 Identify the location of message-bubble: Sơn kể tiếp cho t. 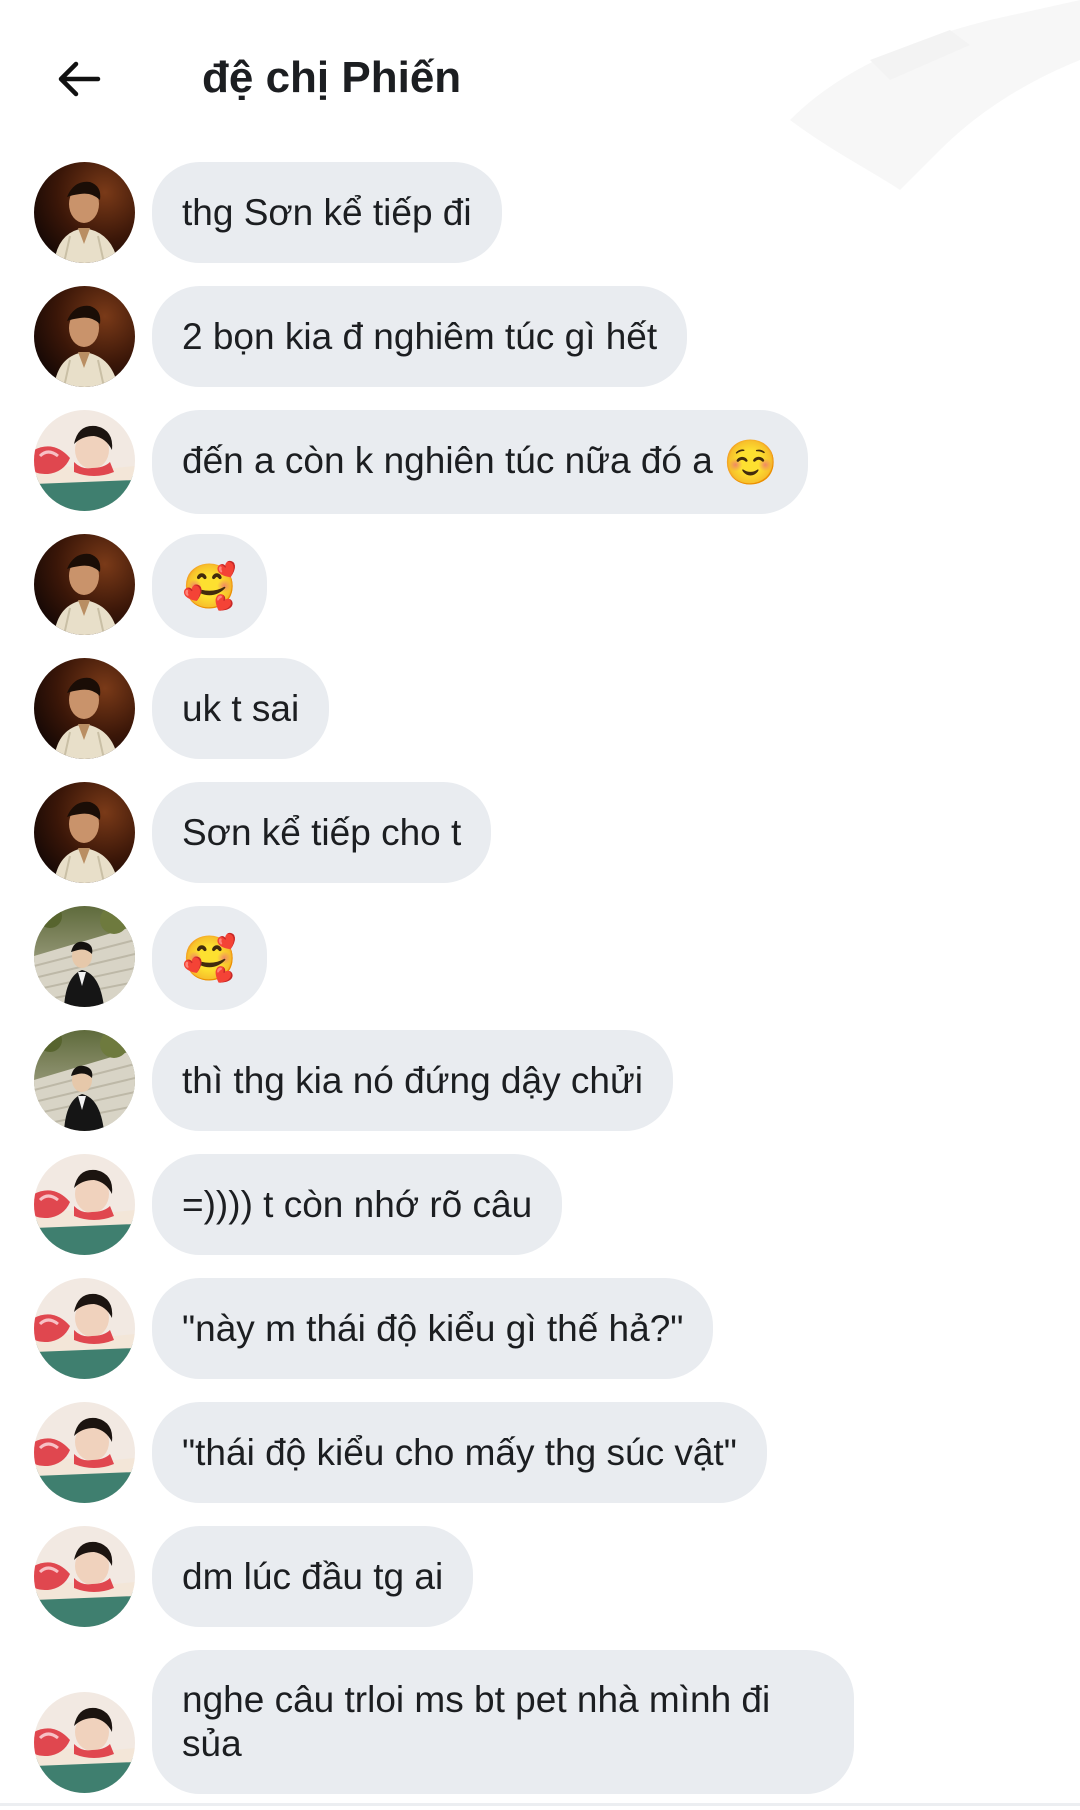
(322, 832).